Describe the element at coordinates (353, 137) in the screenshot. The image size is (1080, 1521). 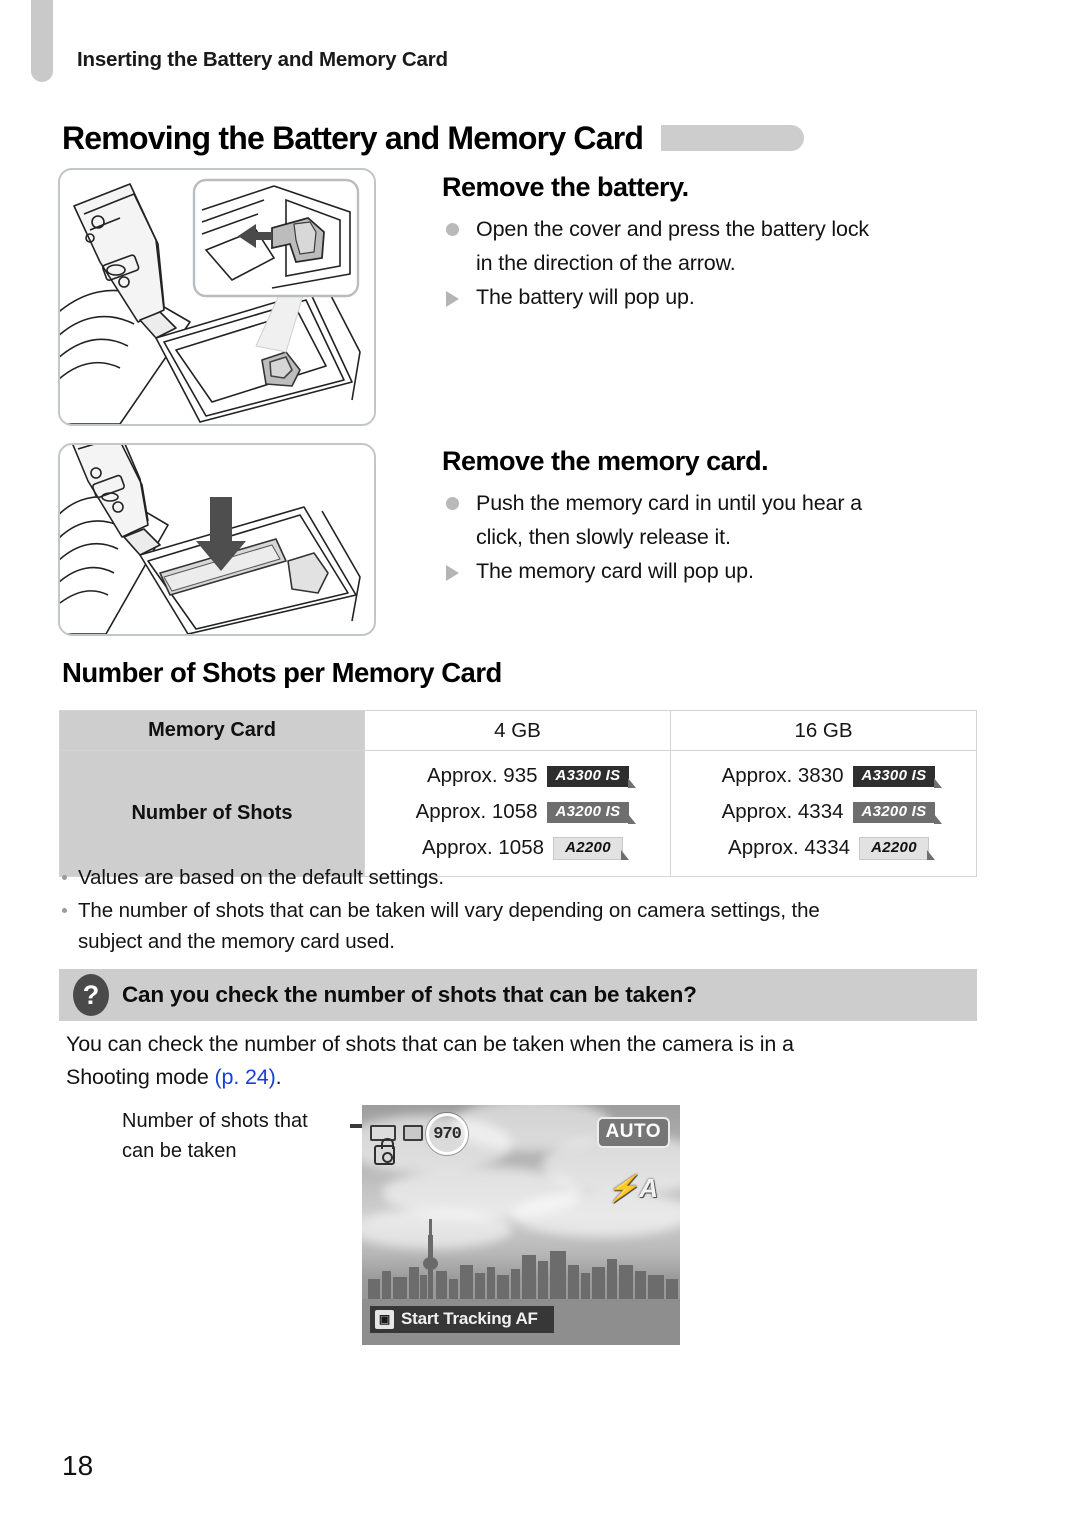
I see `page-title: Removing the Battery and Memory Card` at that location.